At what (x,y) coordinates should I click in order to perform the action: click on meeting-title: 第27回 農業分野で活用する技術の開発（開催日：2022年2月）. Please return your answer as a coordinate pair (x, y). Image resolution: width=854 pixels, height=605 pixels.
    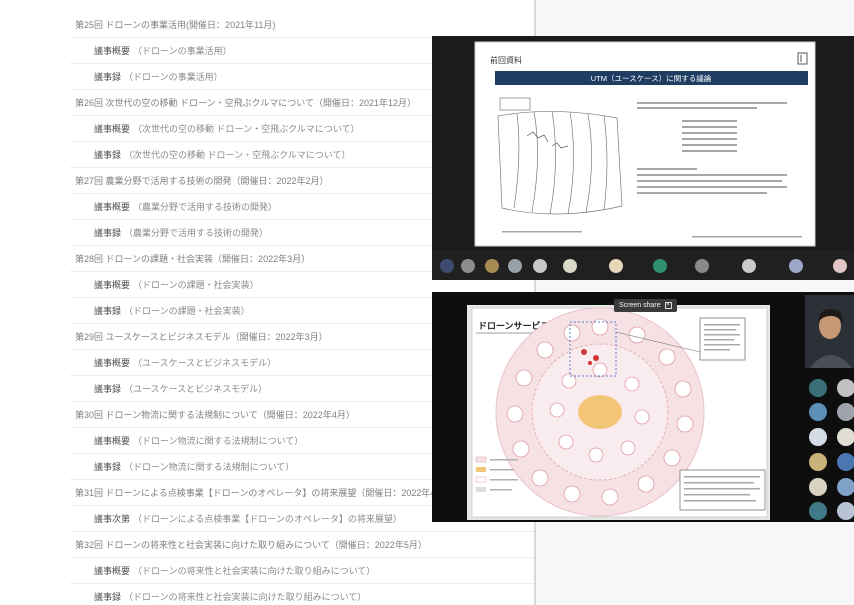
    Looking at the image, I should click on (202, 181).